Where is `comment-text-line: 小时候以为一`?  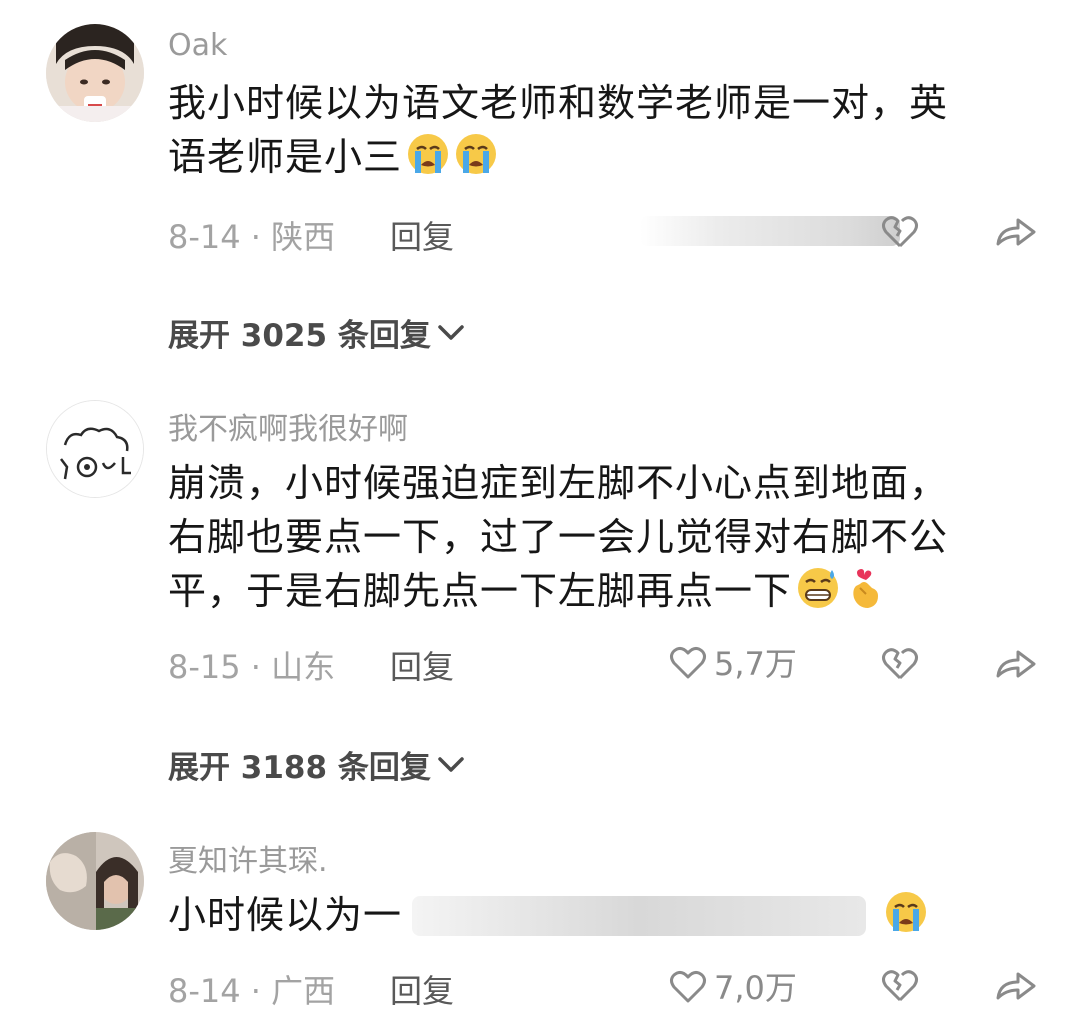 comment-text-line: 小时候以为一 is located at coordinates (285, 915).